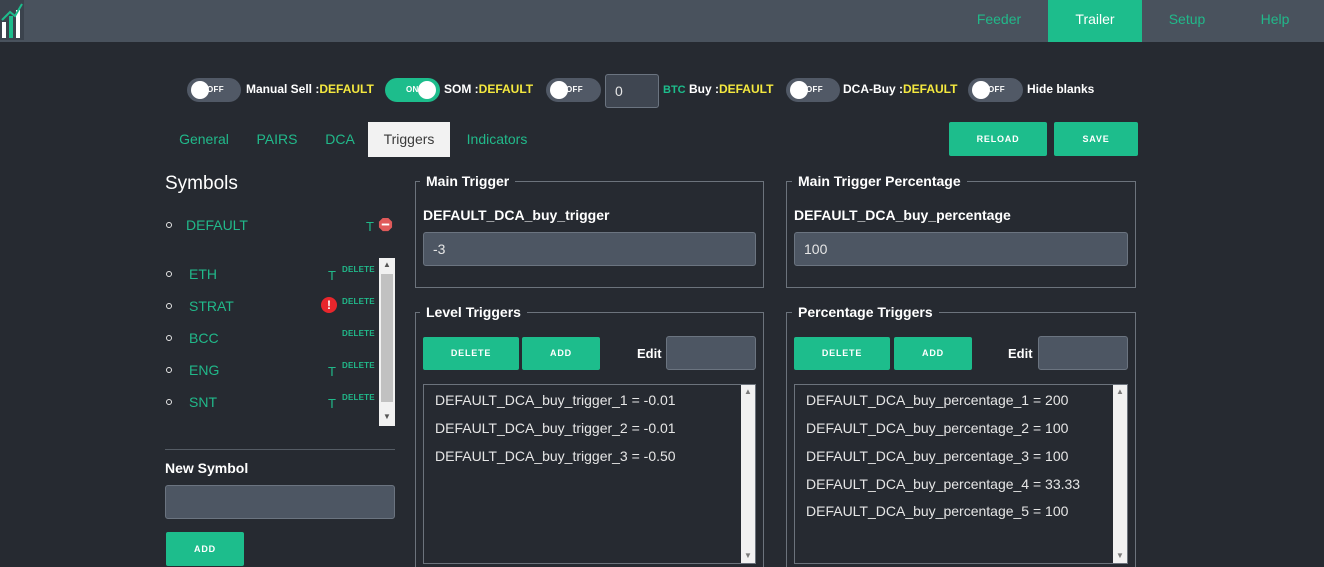  I want to click on som-label-text: SOM :, so click(461, 89).